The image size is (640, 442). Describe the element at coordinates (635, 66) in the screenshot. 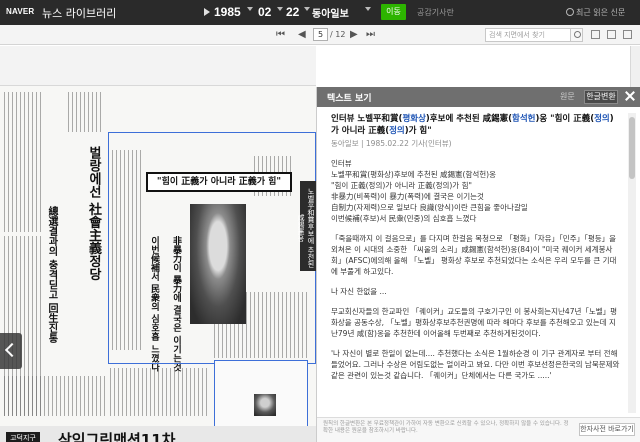

I see `page-scrollbar` at that location.